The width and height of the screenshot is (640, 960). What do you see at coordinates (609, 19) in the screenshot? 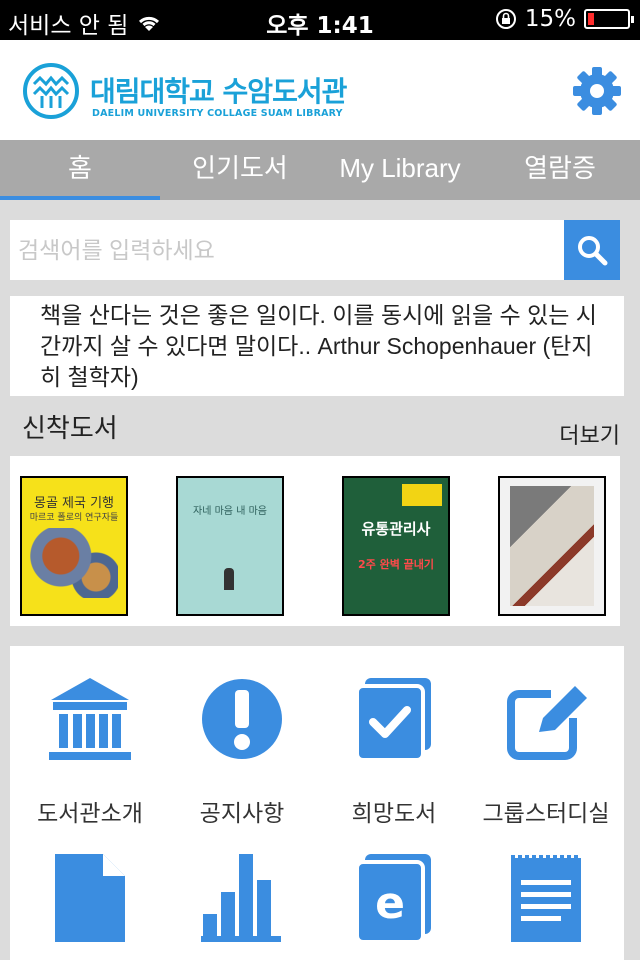
I see `battery-icon` at bounding box center [609, 19].